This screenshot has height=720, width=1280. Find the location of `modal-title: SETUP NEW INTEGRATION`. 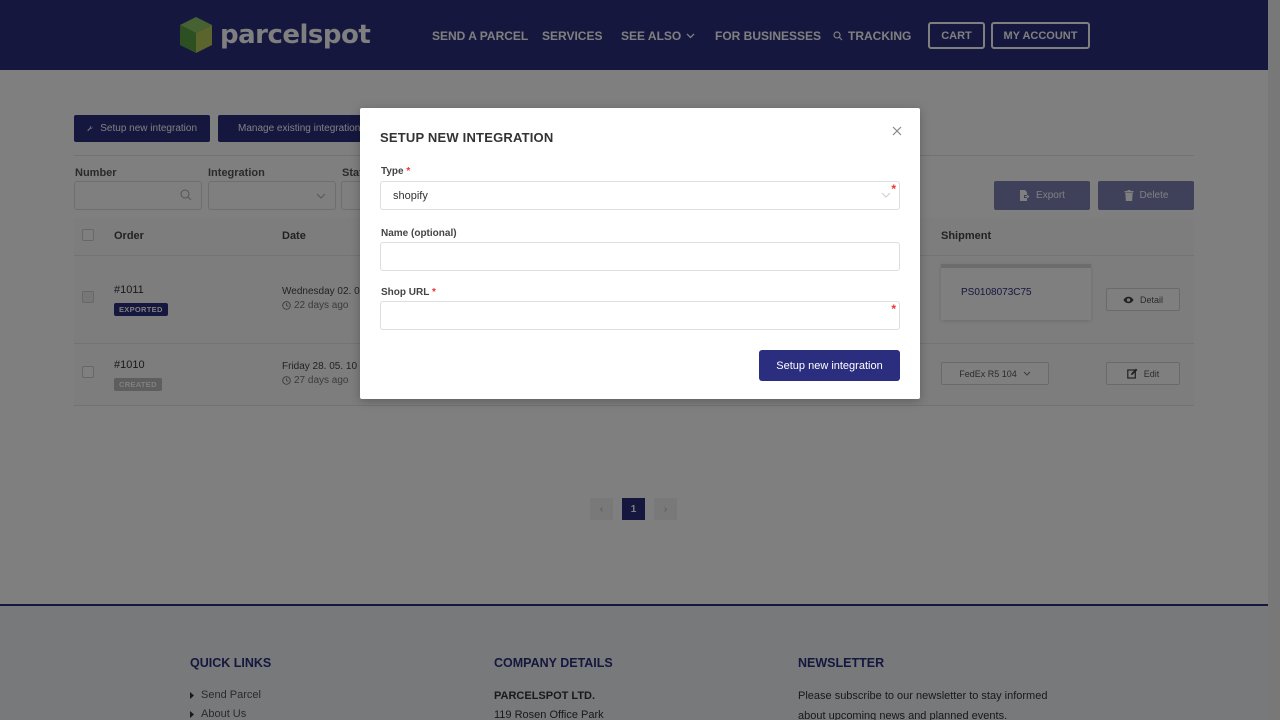

modal-title: SETUP NEW INTEGRATION is located at coordinates (467, 137).